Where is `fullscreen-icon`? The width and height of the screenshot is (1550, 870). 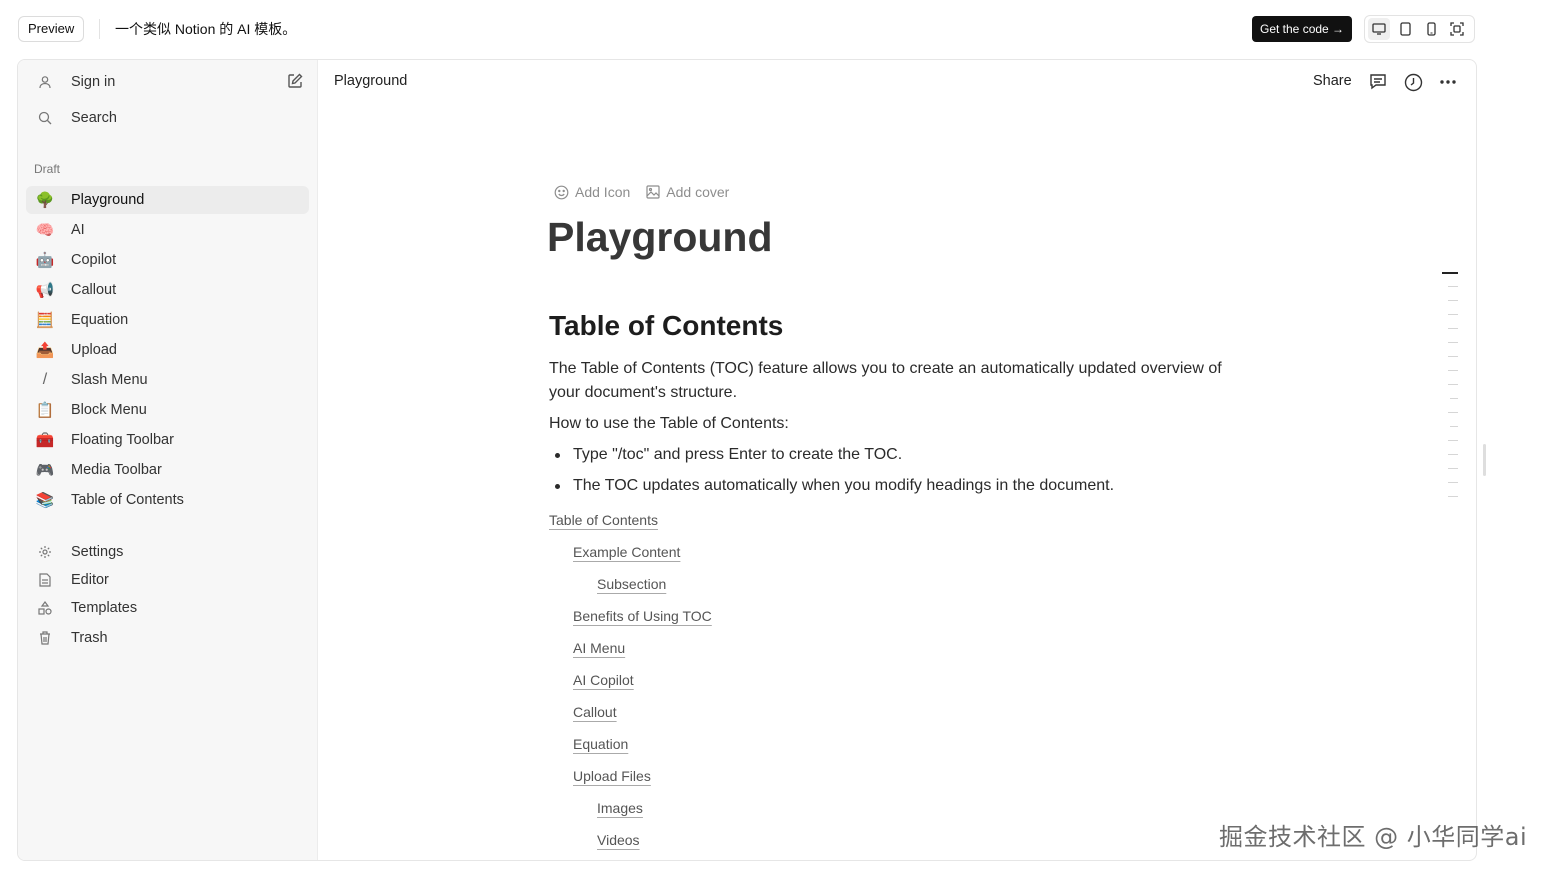 fullscreen-icon is located at coordinates (1457, 29).